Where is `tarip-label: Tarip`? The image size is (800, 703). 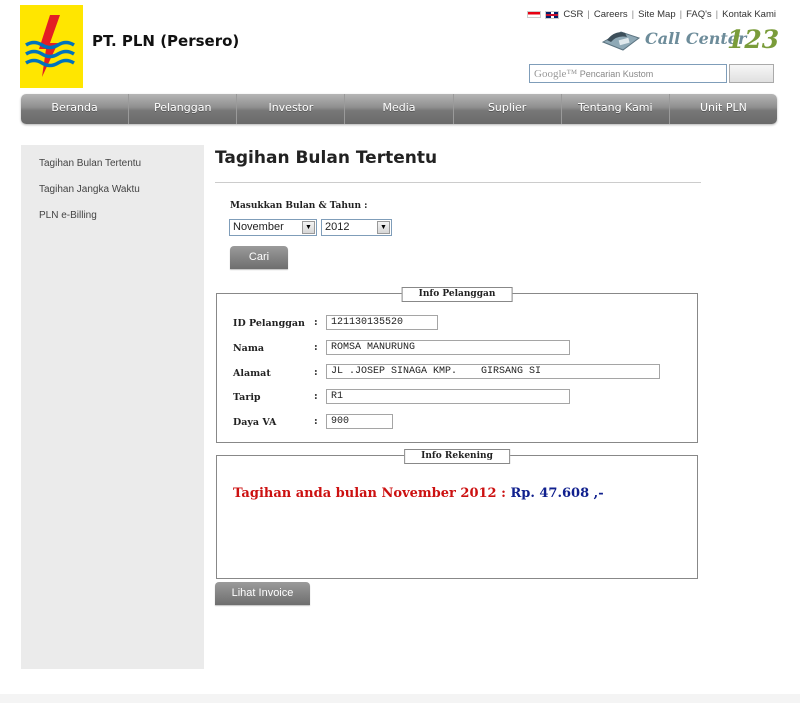 tarip-label: Tarip is located at coordinates (247, 397).